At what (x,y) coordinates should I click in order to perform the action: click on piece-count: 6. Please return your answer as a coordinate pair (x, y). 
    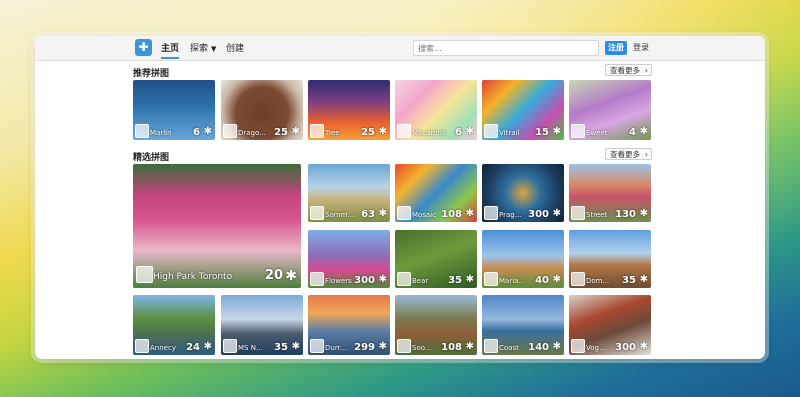
    Looking at the image, I should click on (196, 132).